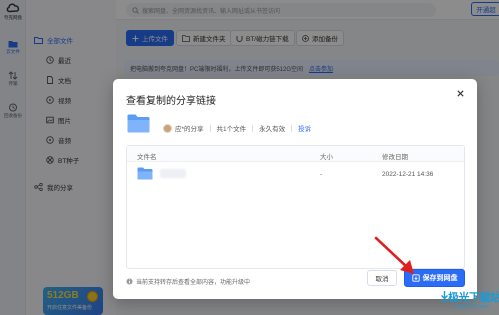  Describe the element at coordinates (321, 174) in the screenshot. I see `file-size: -` at that location.